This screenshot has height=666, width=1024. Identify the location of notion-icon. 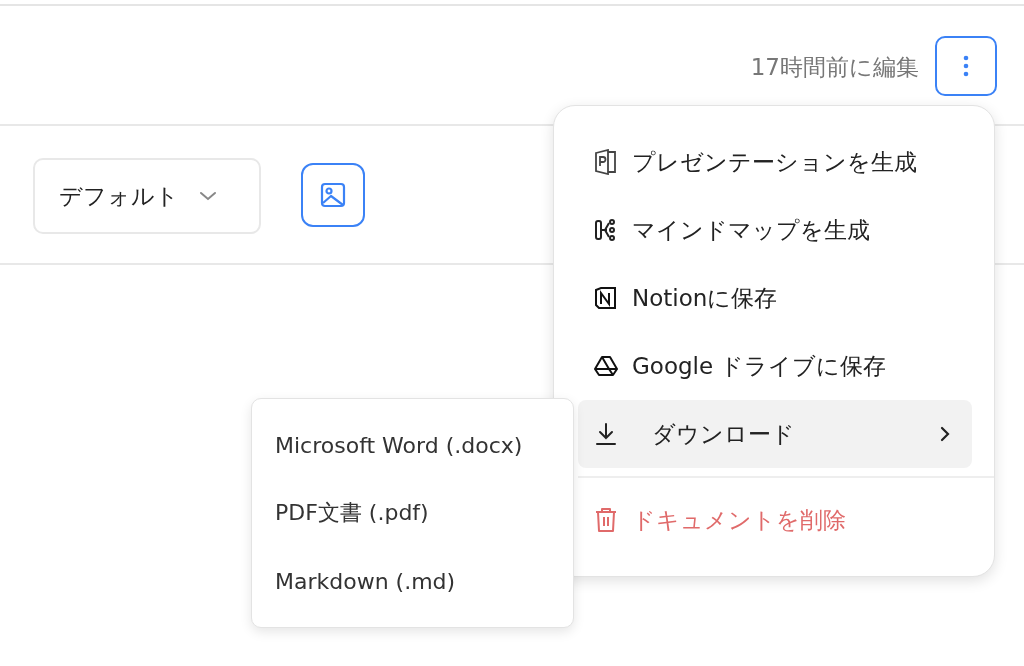
(606, 298).